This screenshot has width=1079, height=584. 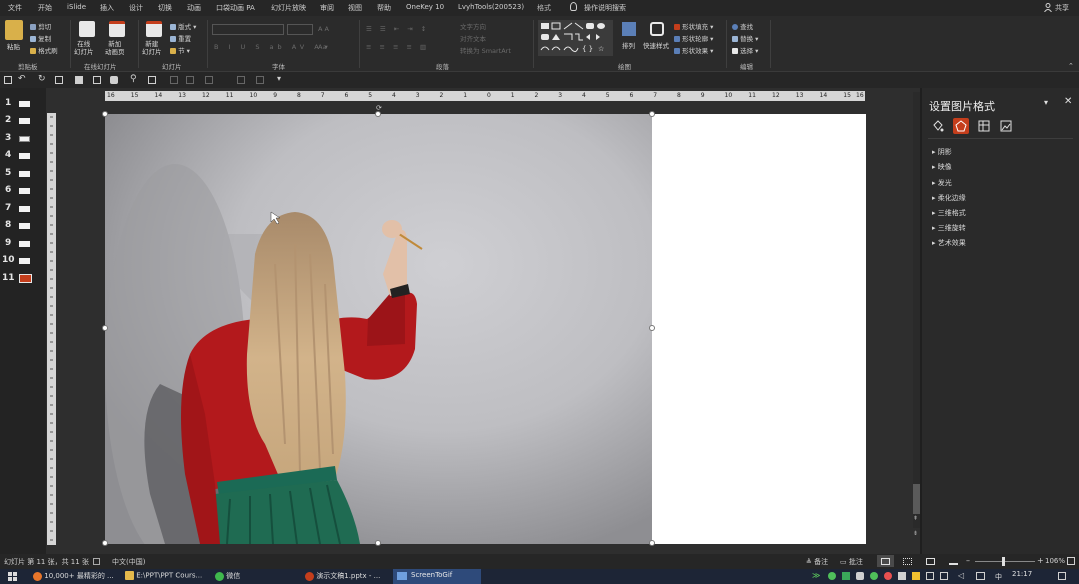 I want to click on slide-number: 9, so click(x=8, y=243).